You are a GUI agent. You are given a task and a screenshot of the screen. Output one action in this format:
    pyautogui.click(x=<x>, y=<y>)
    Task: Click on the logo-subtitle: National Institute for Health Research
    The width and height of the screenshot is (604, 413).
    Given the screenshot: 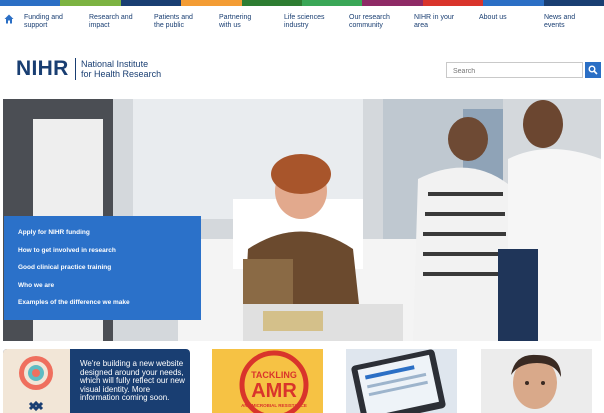 What is the action you would take?
    pyautogui.click(x=121, y=69)
    